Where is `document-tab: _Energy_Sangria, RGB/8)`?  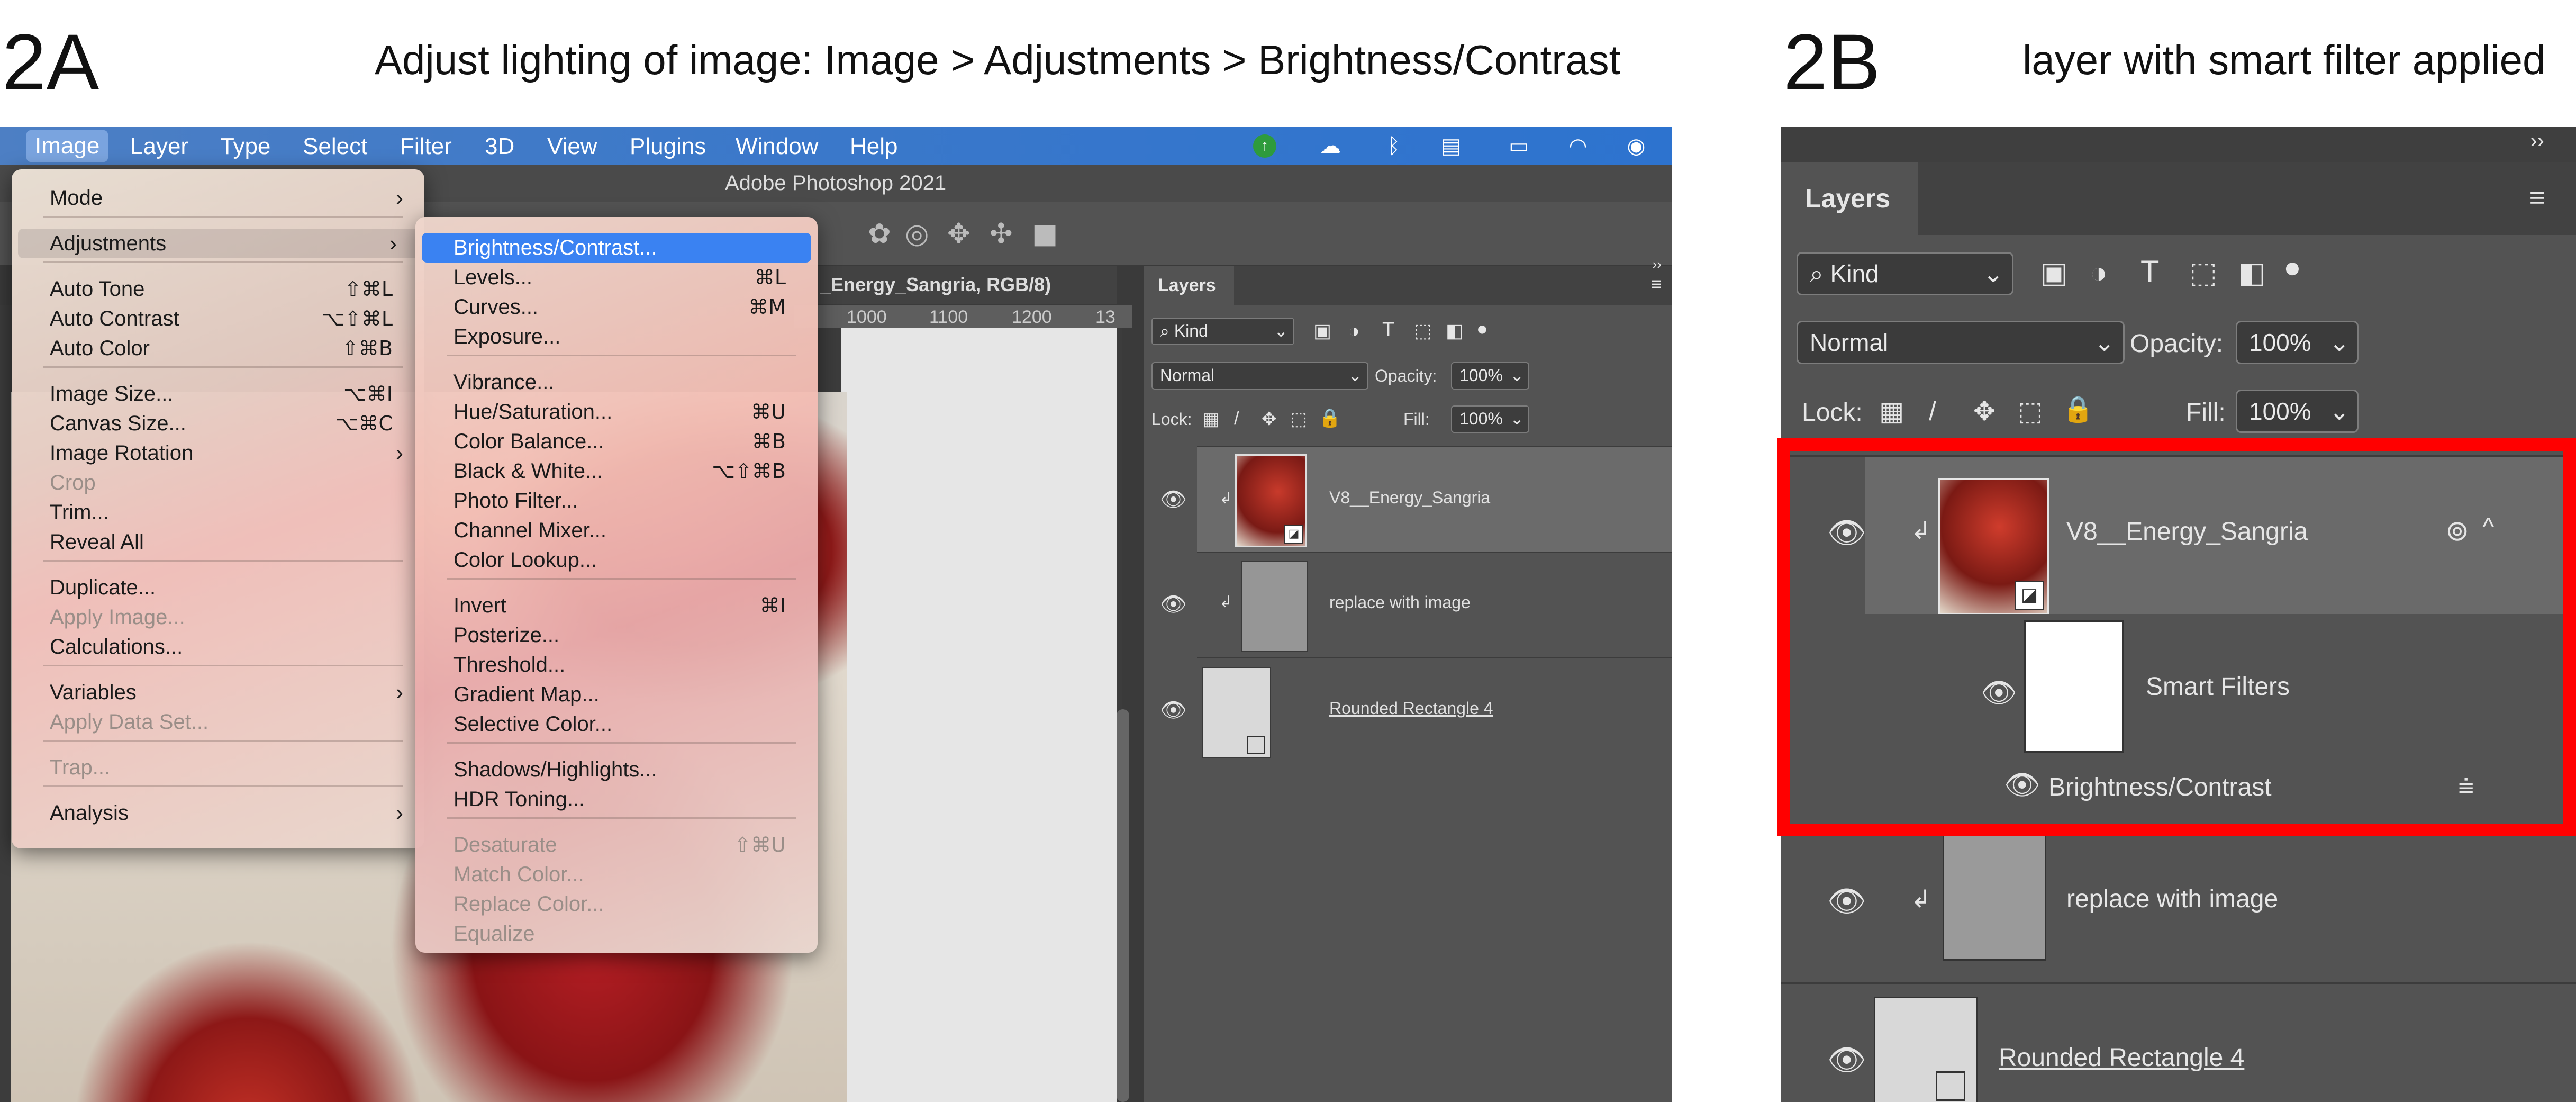 document-tab: _Energy_Sangria, RGB/8) is located at coordinates (950, 285).